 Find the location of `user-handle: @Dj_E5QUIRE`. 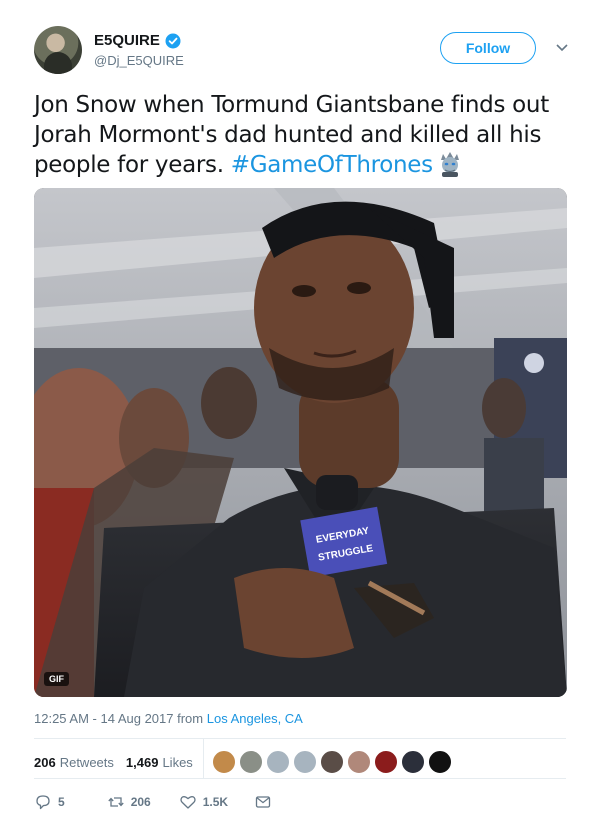

user-handle: @Dj_E5QUIRE is located at coordinates (139, 60).